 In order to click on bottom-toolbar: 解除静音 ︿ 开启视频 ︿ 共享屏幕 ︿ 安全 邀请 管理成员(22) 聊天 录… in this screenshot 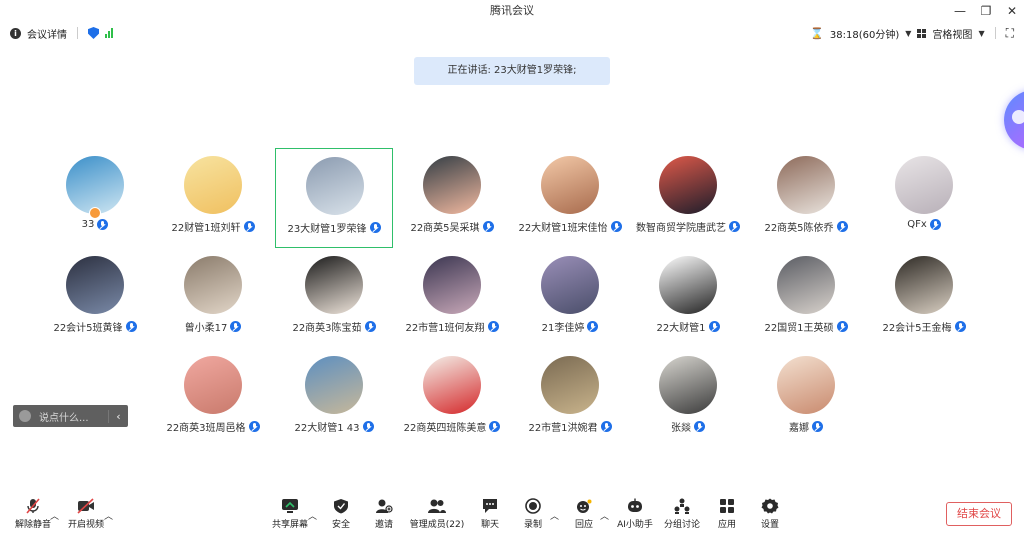, I will do `click(512, 517)`.